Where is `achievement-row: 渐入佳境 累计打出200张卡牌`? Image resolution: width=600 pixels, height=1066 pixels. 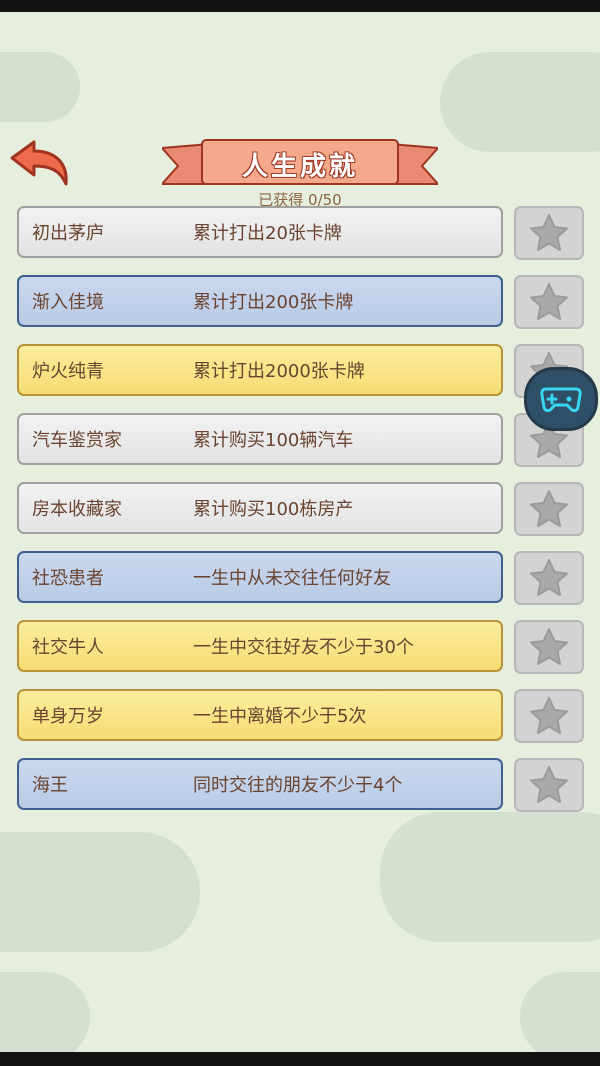 achievement-row: 渐入佳境 累计打出200张卡牌 is located at coordinates (300, 303).